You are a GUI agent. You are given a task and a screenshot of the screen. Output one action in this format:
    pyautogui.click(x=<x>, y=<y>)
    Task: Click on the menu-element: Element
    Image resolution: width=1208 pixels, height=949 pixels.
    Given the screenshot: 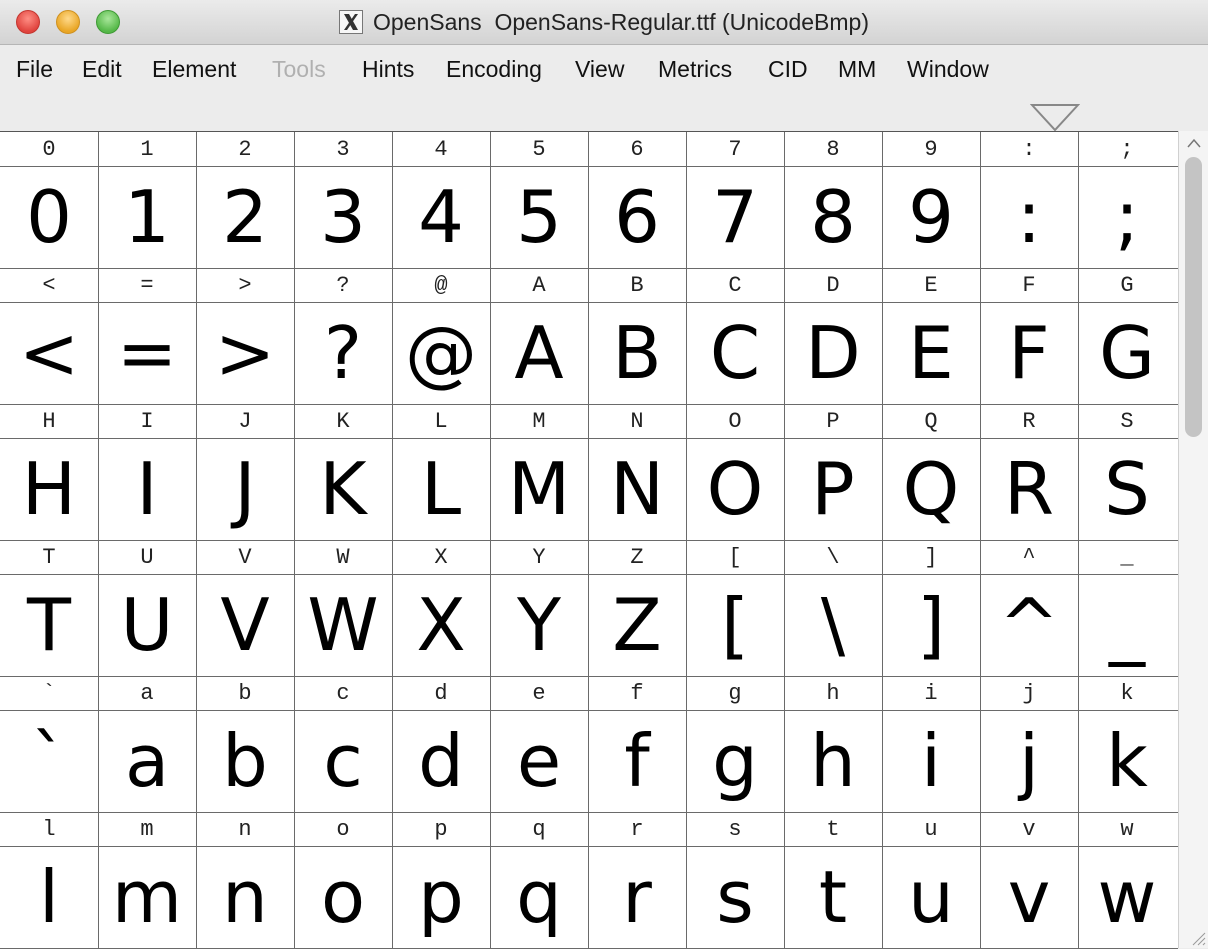 What is the action you would take?
    pyautogui.click(x=194, y=69)
    